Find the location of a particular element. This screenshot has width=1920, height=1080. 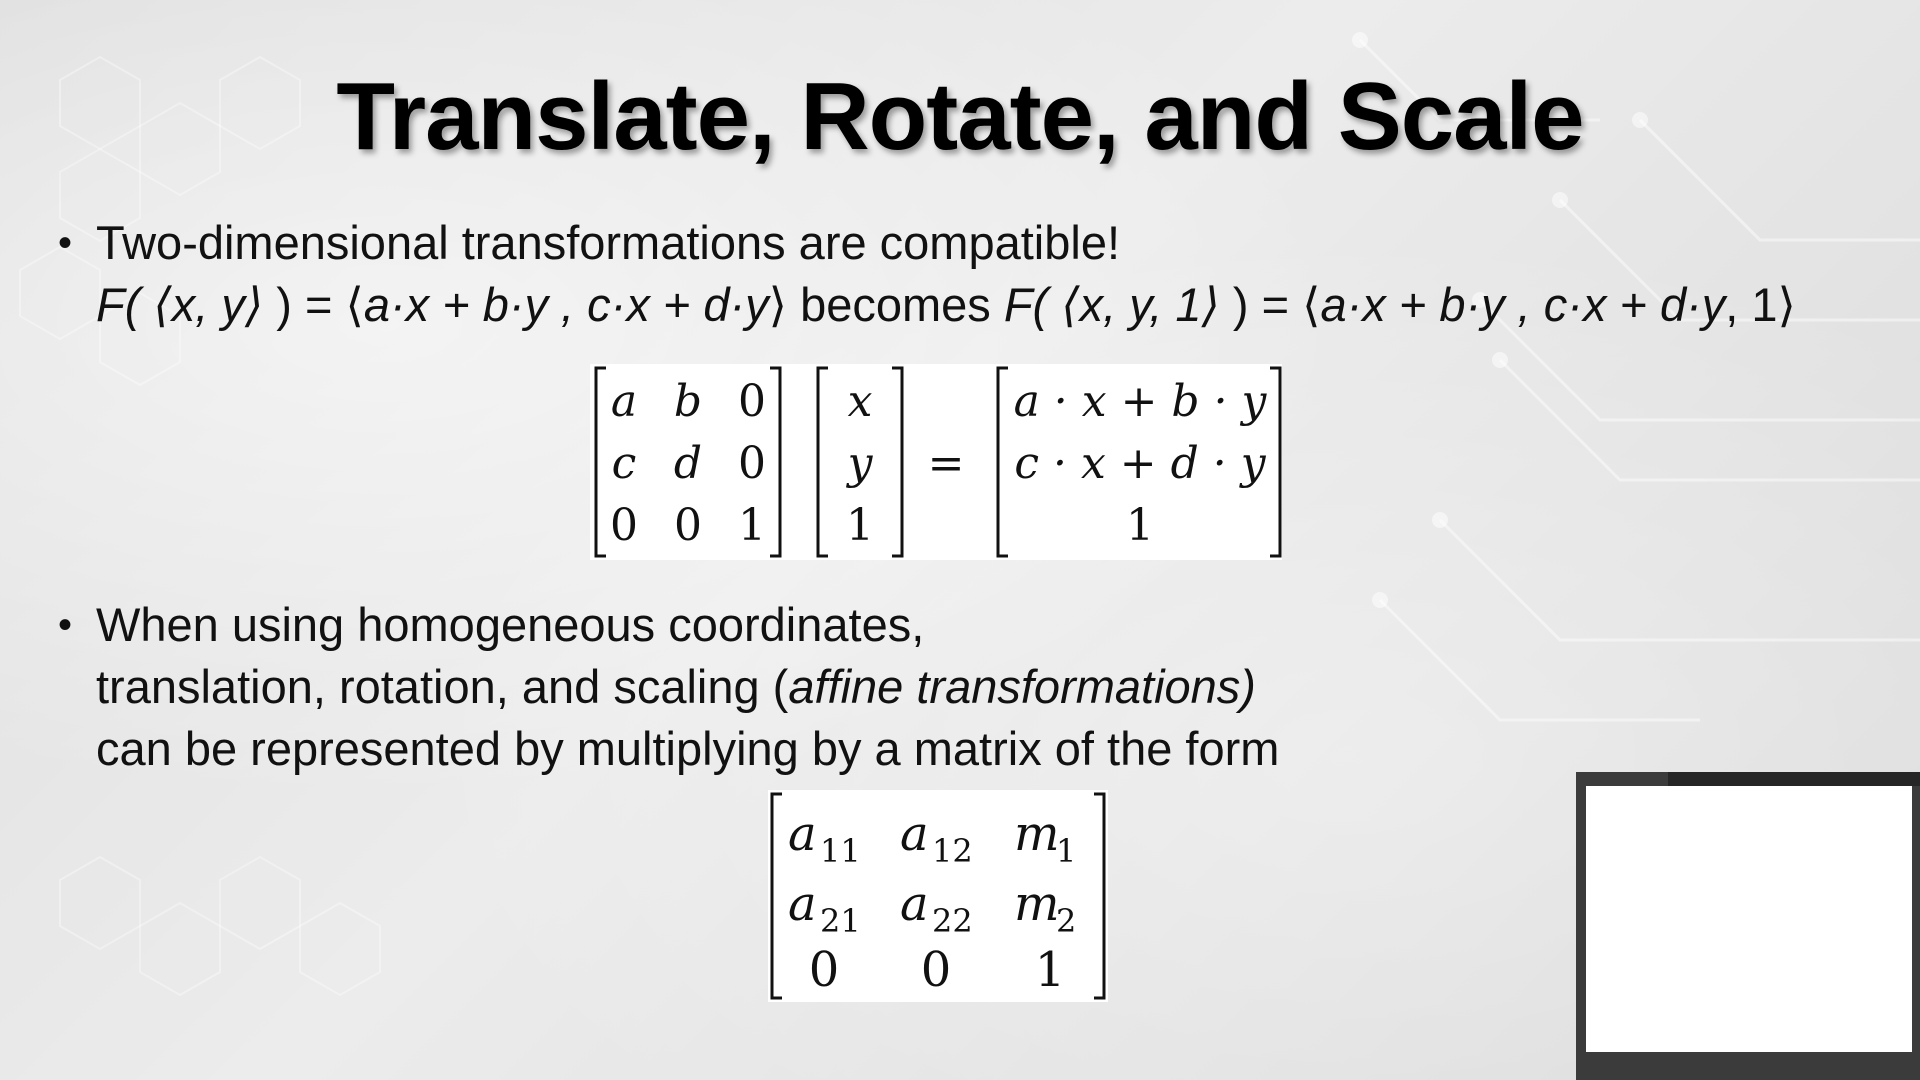

bracket-right-v is located at coordinates (898, 462).